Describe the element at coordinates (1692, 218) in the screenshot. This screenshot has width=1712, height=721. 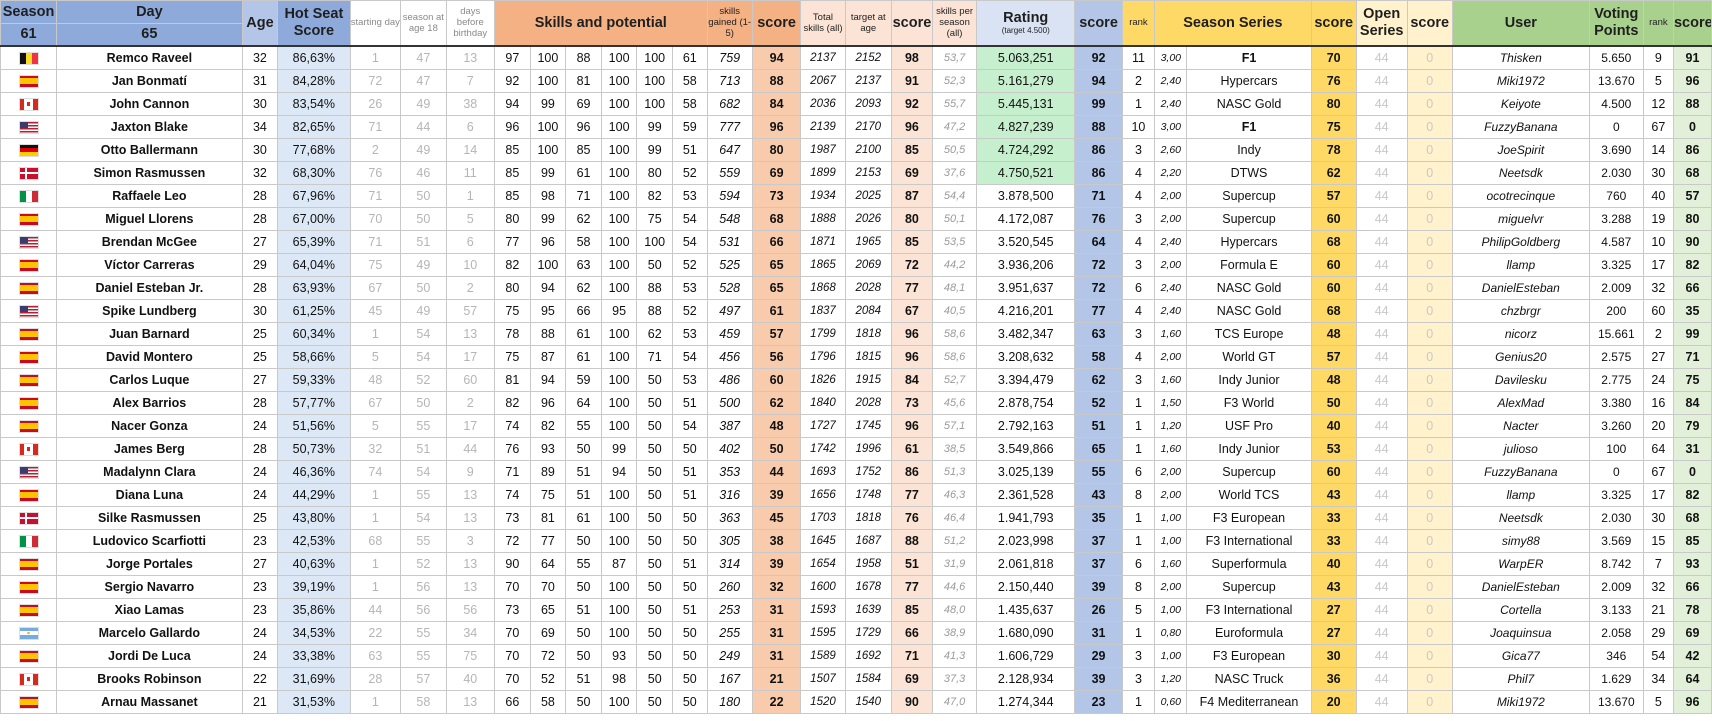
I see `user-score: 80` at that location.